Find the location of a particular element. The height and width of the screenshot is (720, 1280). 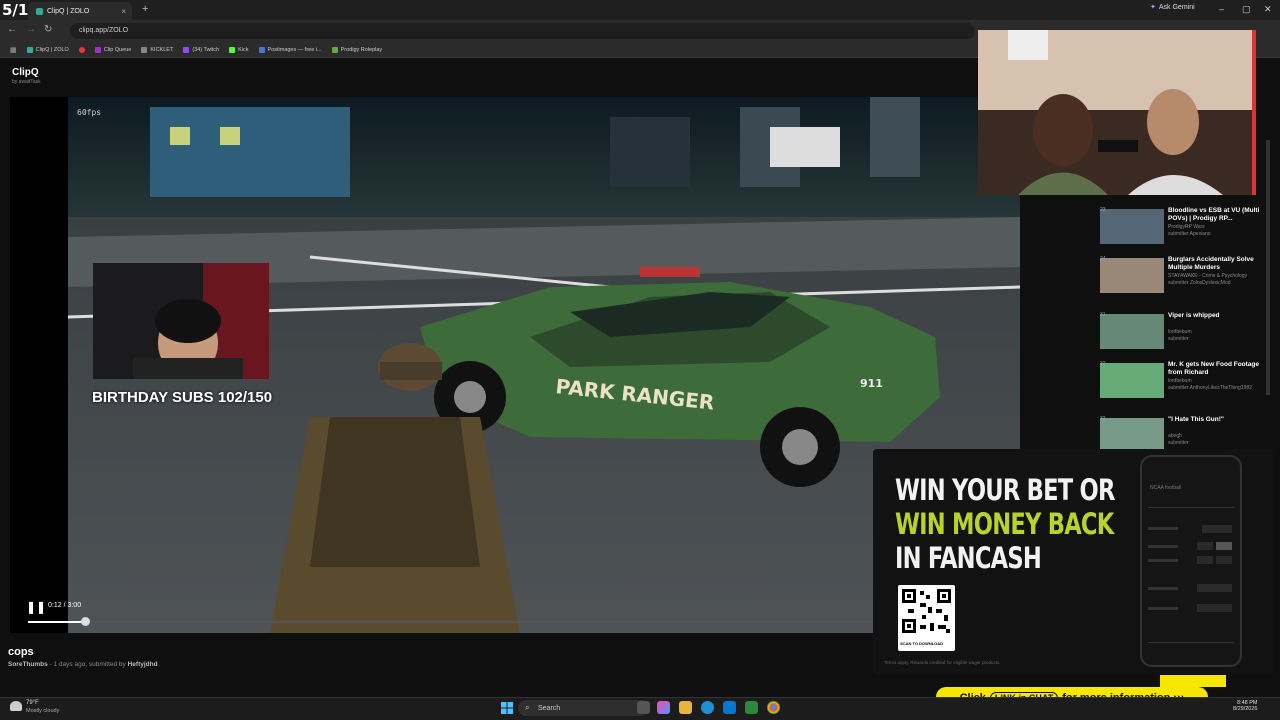

reload-button: ↻ is located at coordinates (48, 29).